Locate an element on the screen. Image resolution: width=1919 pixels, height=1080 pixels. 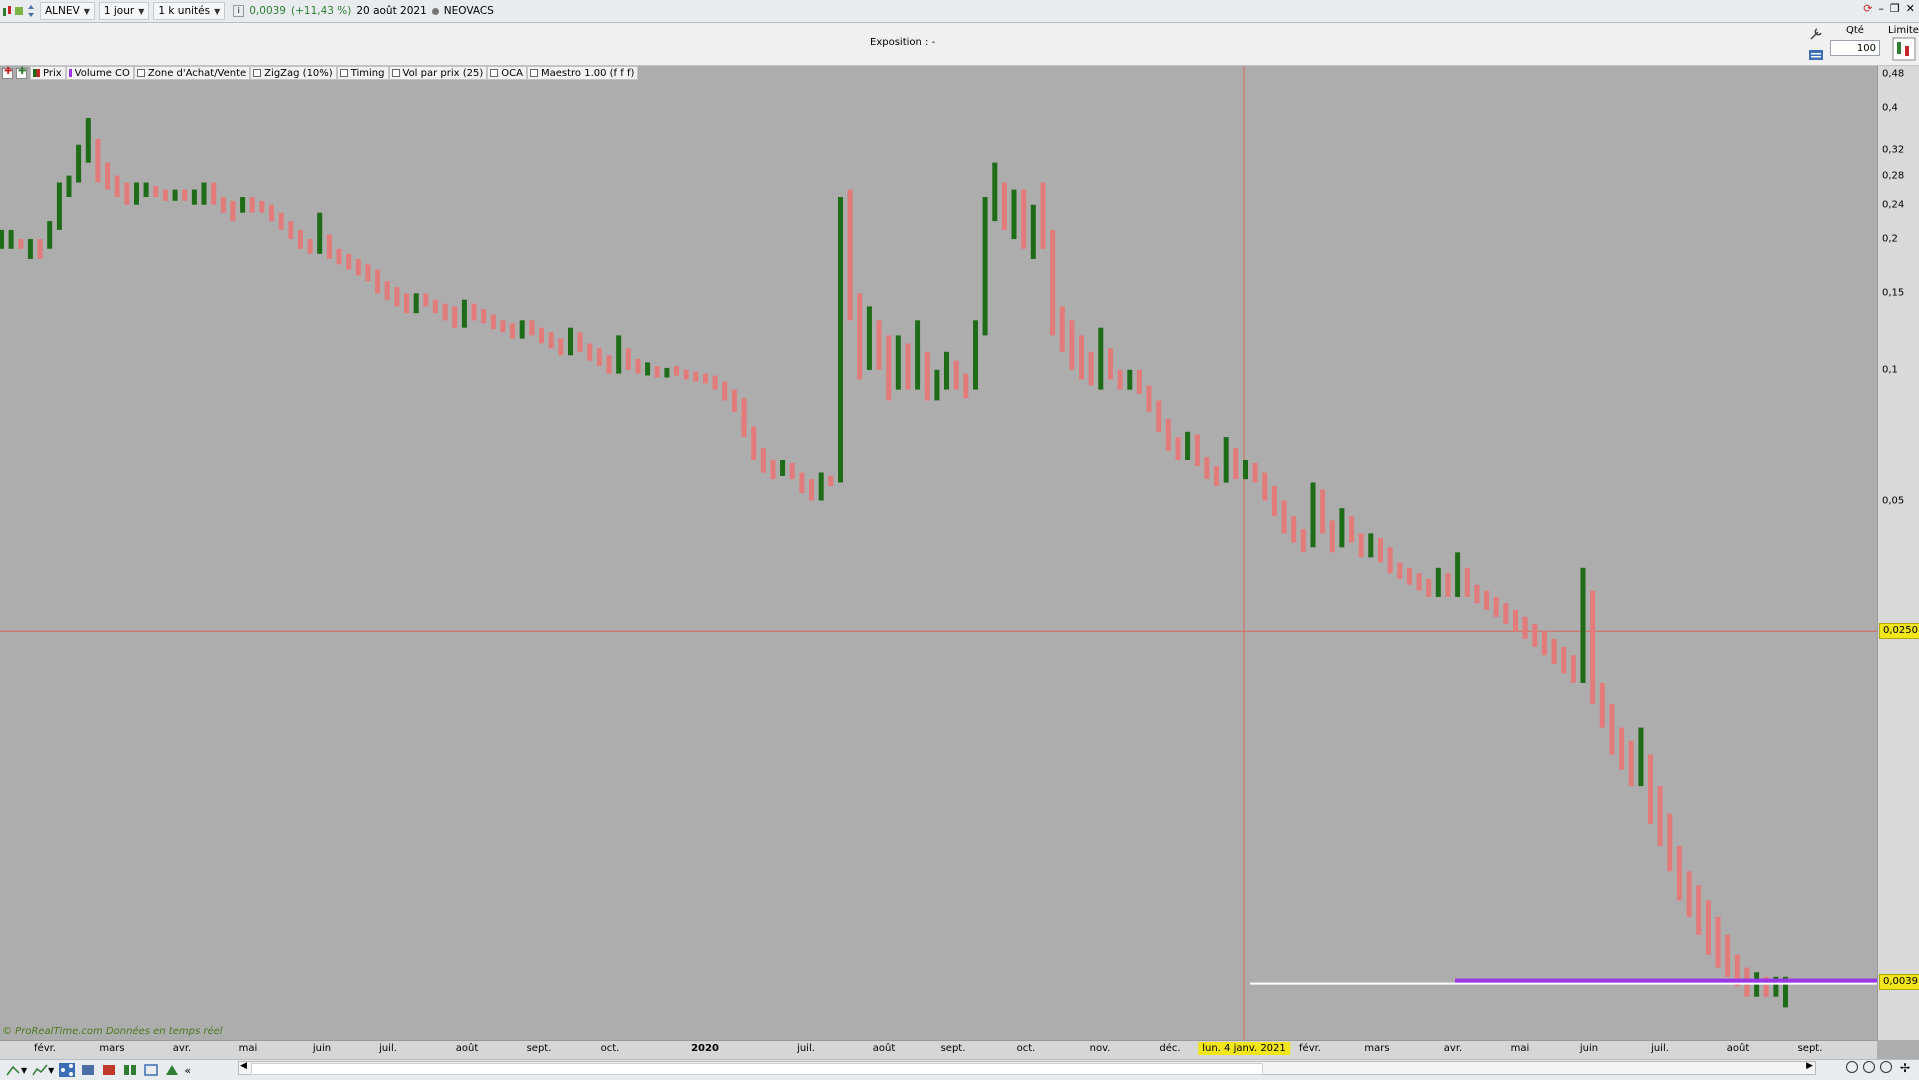
share-icon is located at coordinates (67, 1070).